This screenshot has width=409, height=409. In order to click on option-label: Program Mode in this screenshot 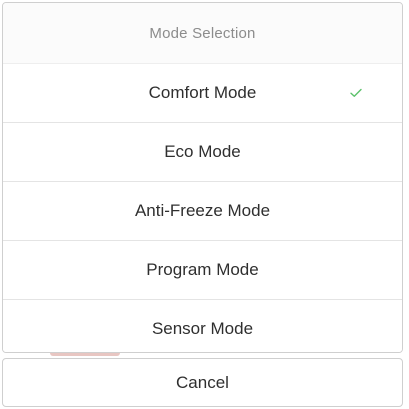, I will do `click(202, 269)`.